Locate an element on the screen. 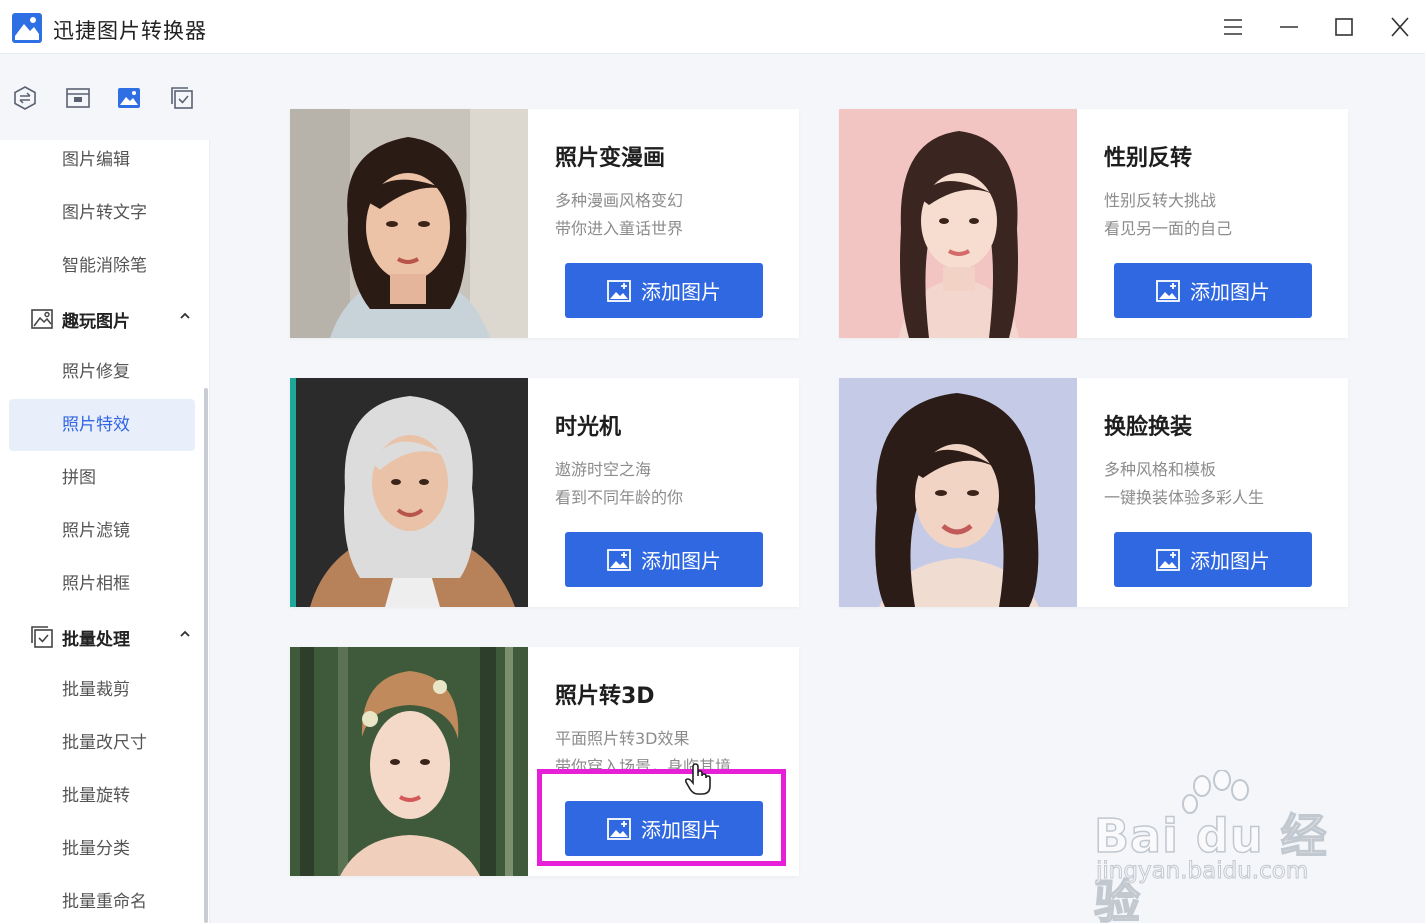 Image resolution: width=1425 pixels, height=923 pixels. batch-check-icon is located at coordinates (182, 98).